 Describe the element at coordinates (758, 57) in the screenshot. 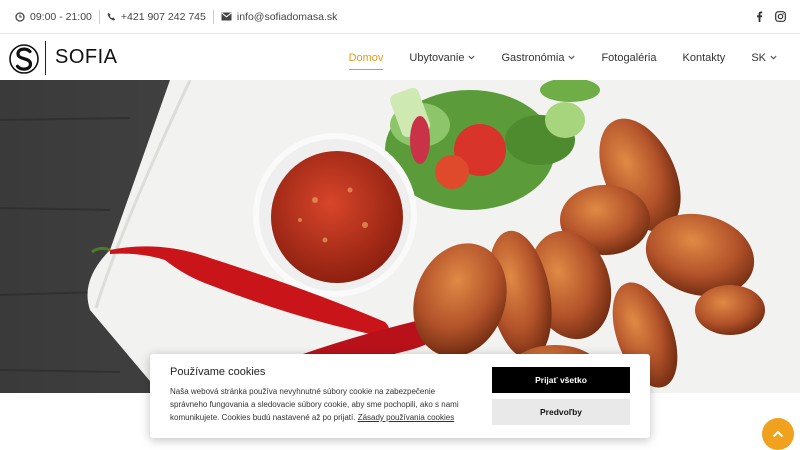

I see `nav-label: SK` at that location.